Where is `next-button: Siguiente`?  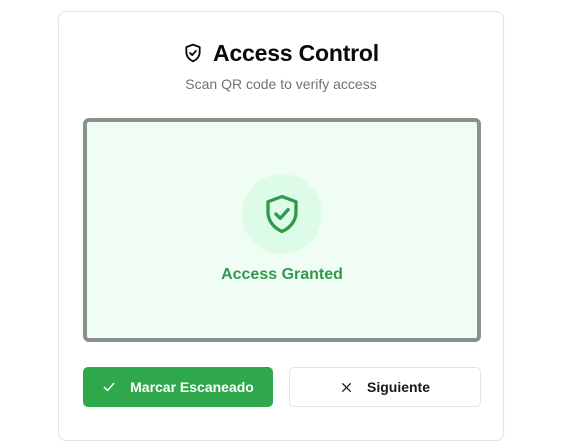 next-button: Siguiente is located at coordinates (385, 387).